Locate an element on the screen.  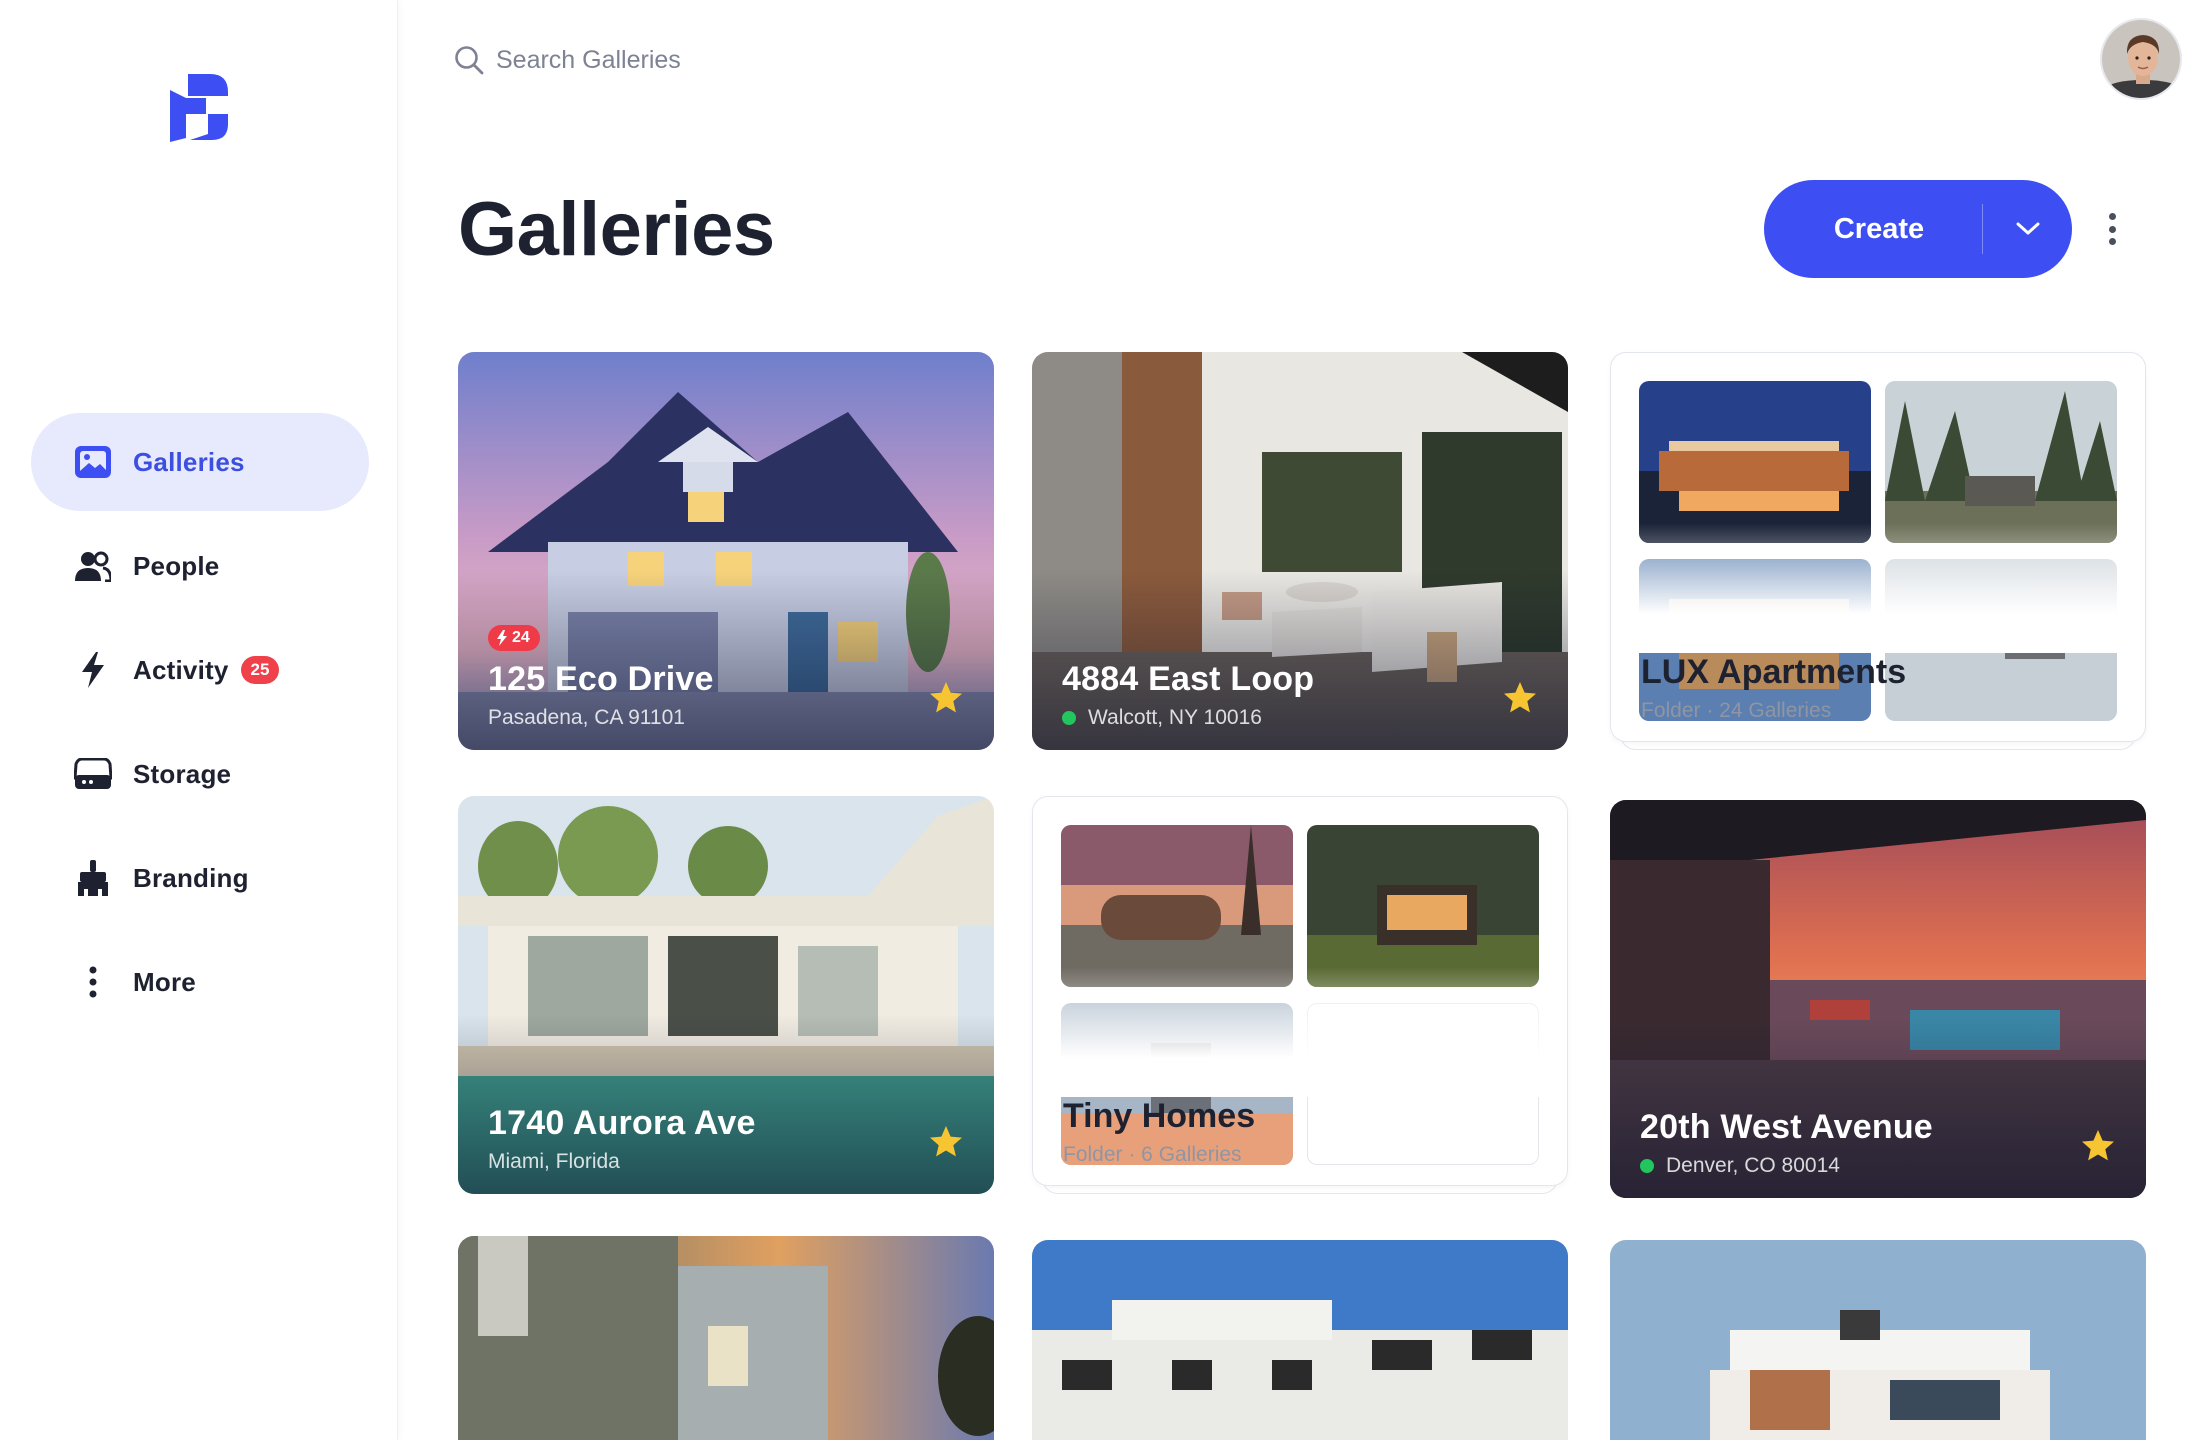
gallery-card: 24 125 Eco Drive Pasadena, CA 91101 is located at coordinates (726, 551).